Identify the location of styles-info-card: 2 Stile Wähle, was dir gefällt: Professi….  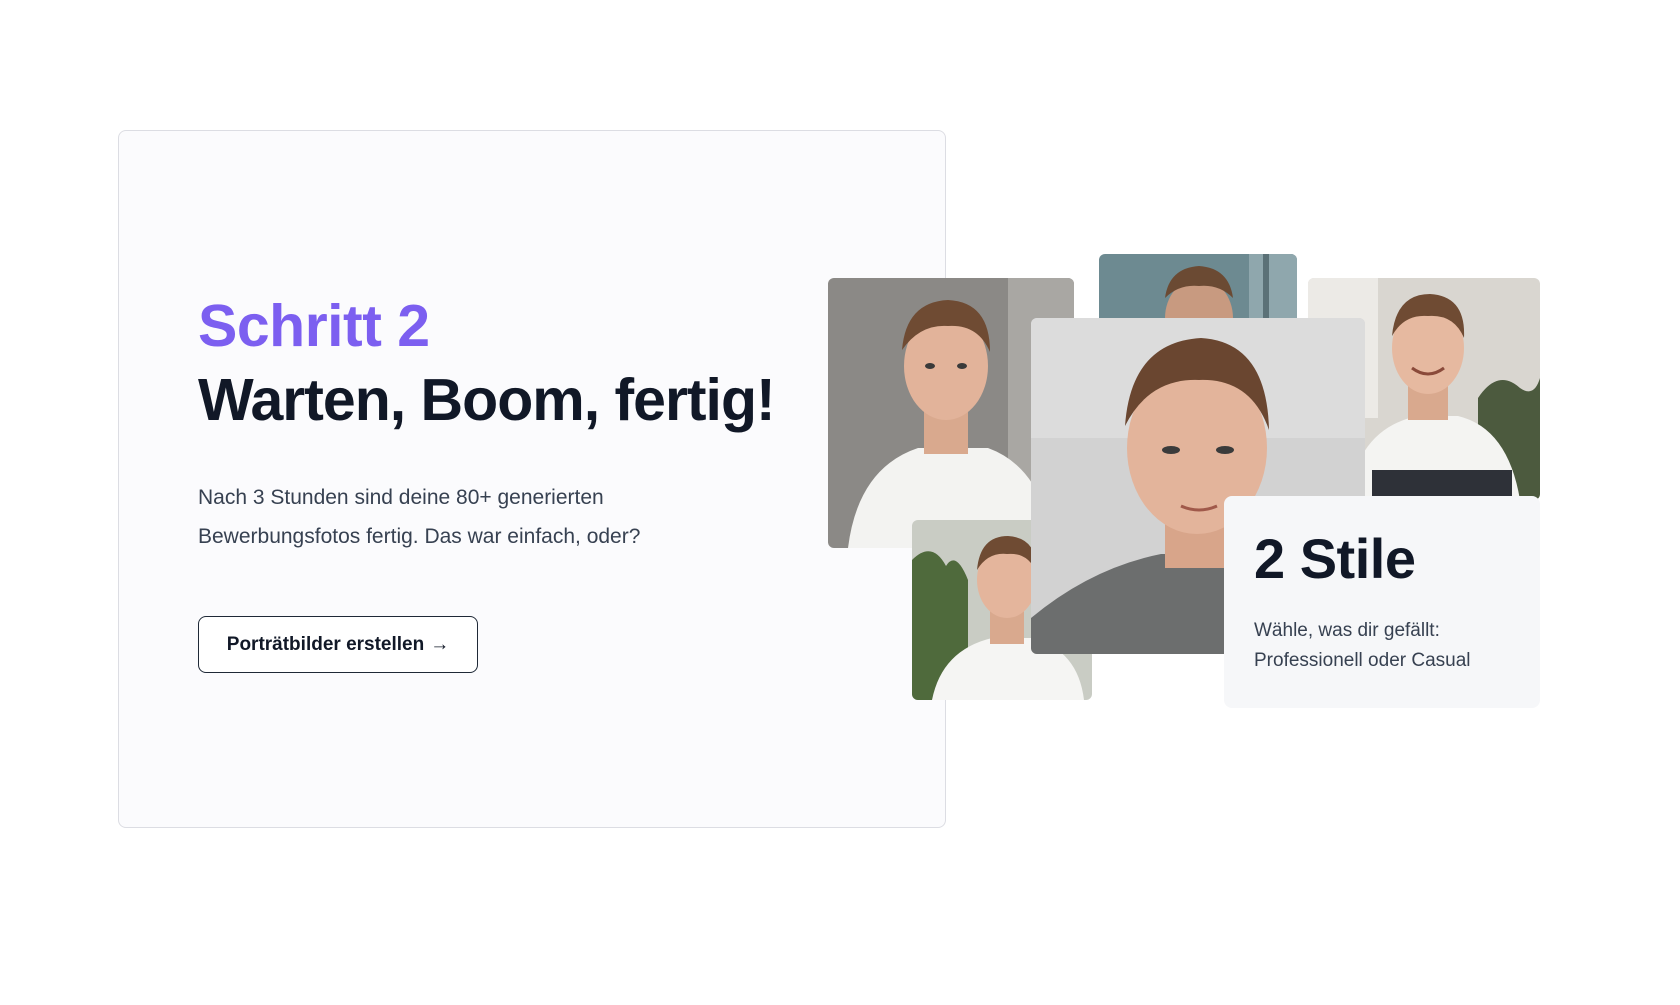
(1382, 602).